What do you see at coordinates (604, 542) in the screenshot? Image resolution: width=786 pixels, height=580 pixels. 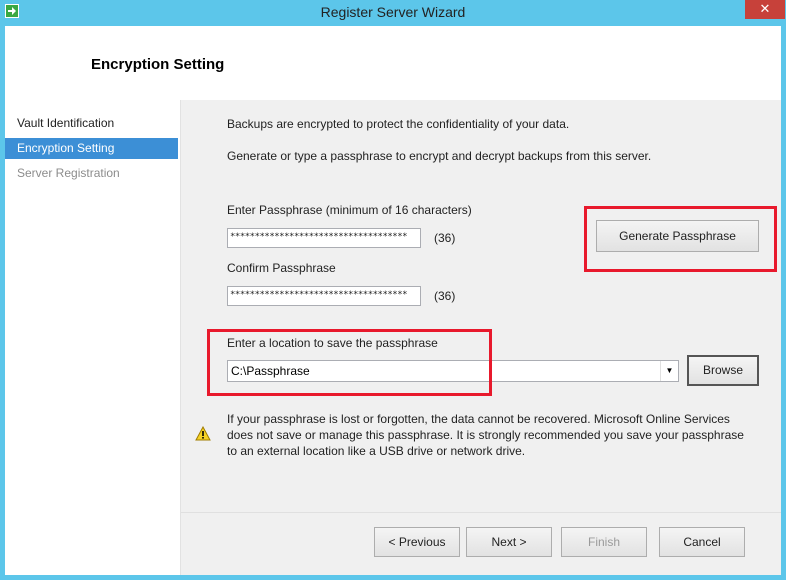 I see `finish-button: Finish` at bounding box center [604, 542].